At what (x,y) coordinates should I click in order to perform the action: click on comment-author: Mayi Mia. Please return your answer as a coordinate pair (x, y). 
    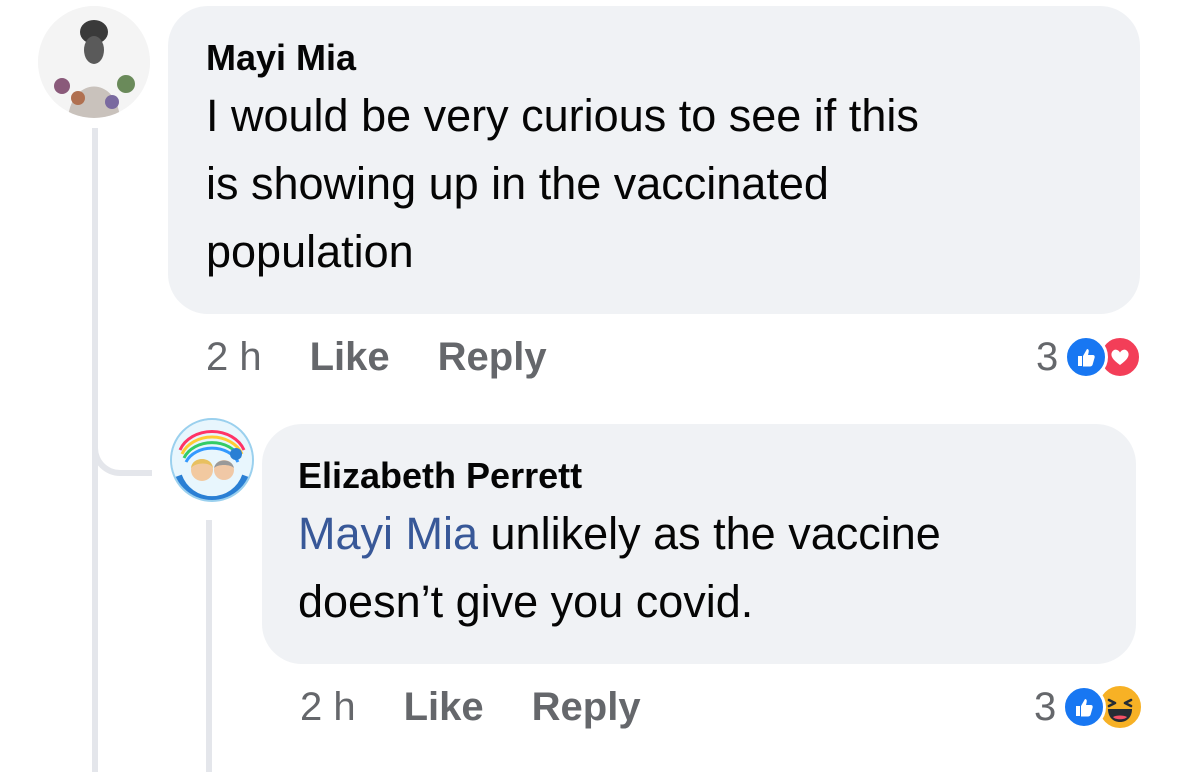
    Looking at the image, I should click on (654, 58).